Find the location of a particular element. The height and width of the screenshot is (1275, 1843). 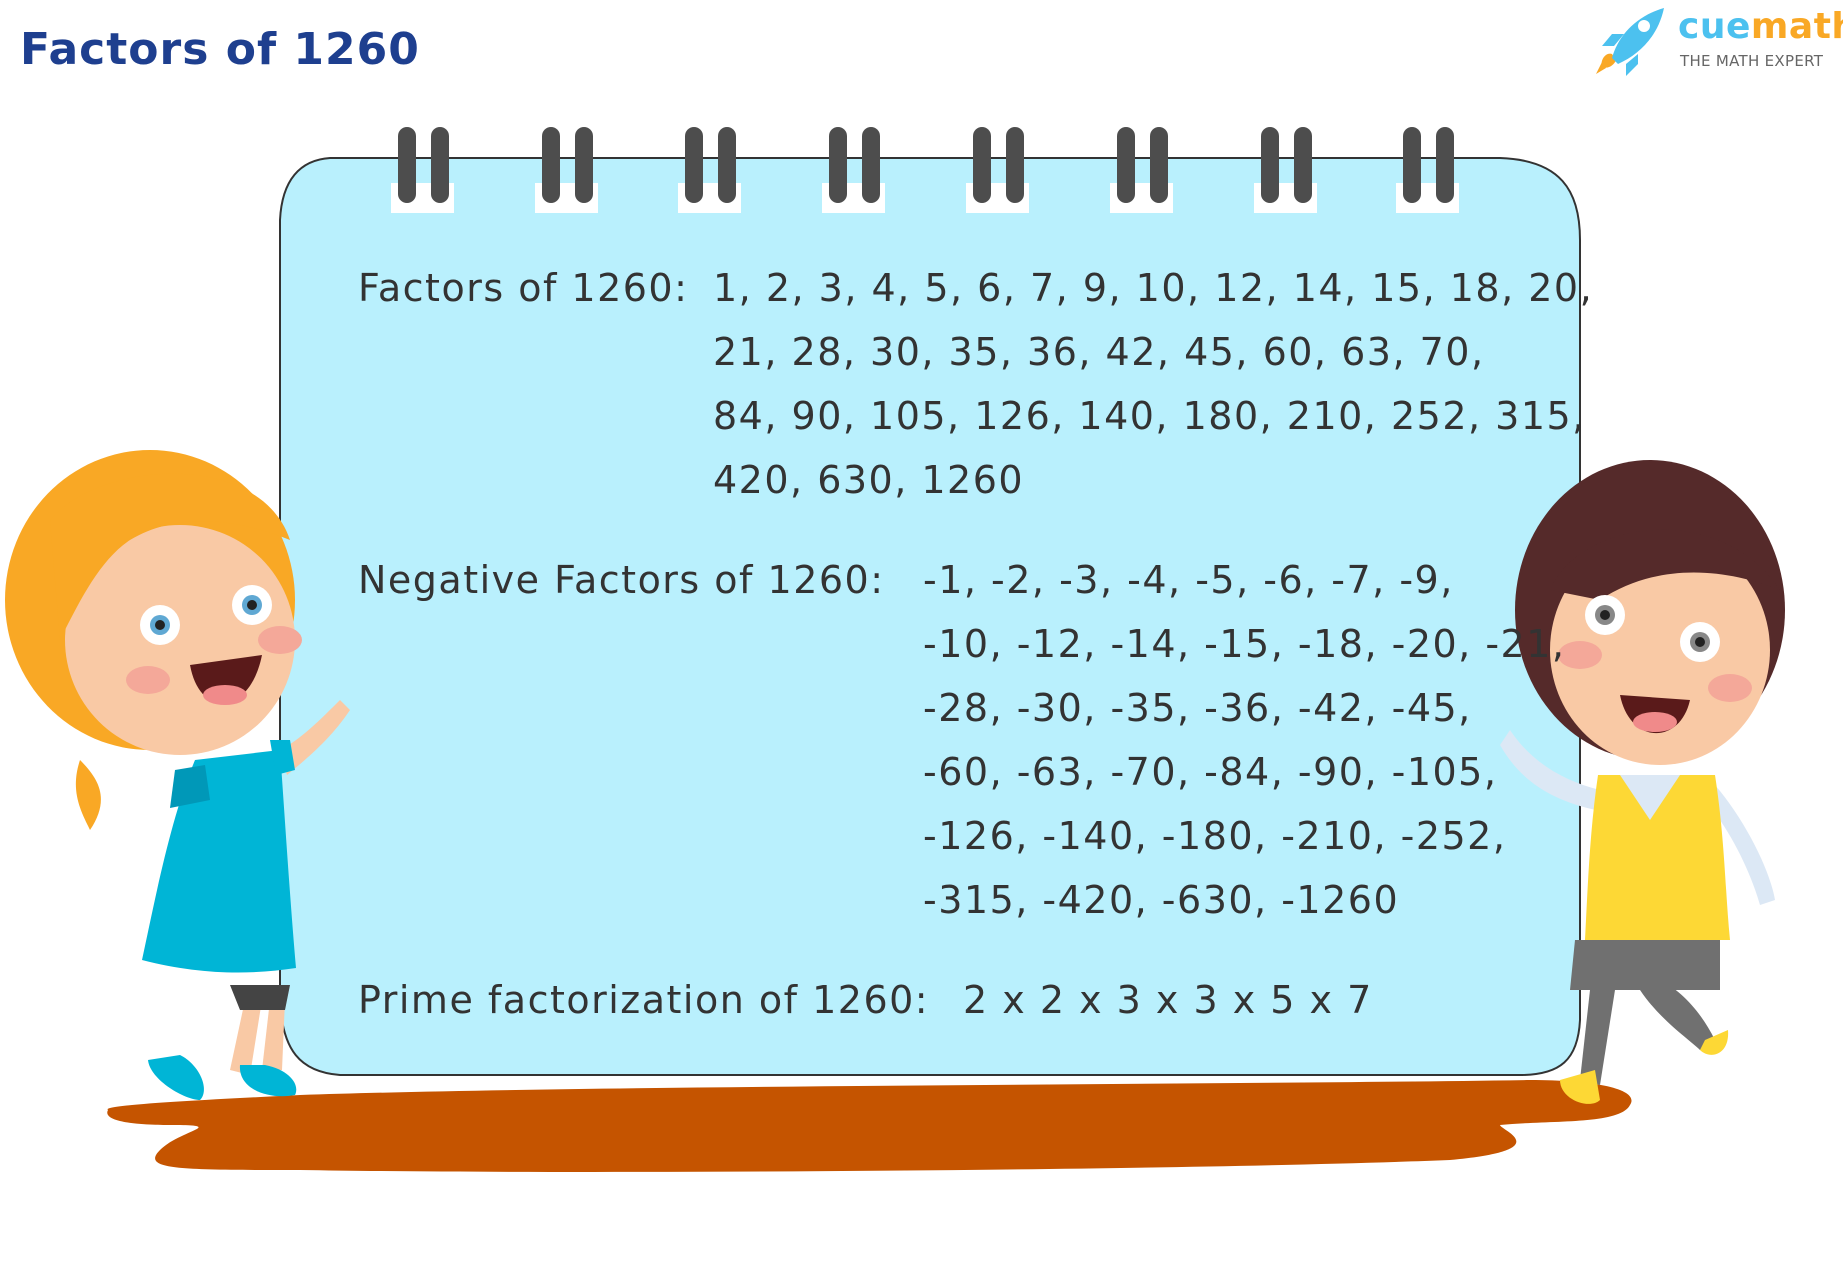

factors-label: Factors of 1260: is located at coordinates (523, 288).